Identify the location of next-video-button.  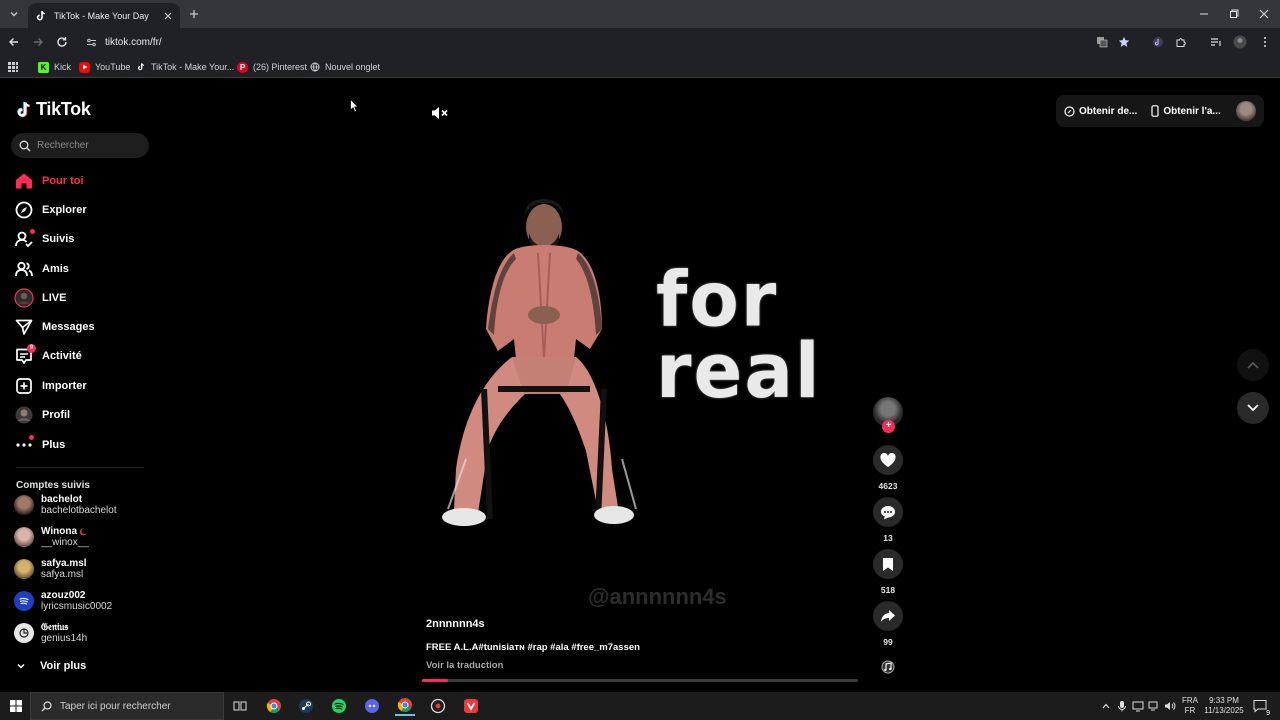
(1253, 408).